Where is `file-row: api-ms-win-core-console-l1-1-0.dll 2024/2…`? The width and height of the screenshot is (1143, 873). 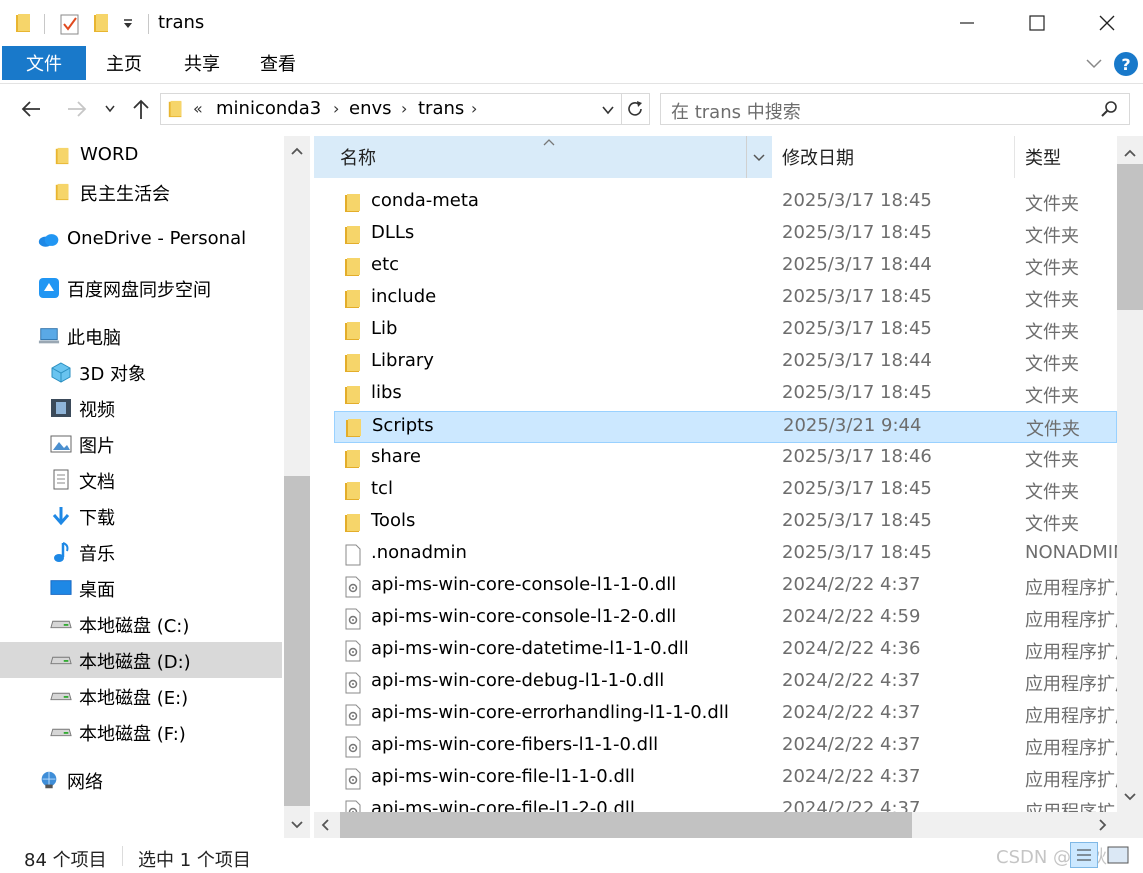
file-row: api-ms-win-core-console-l1-1-0.dll 2024/2… is located at coordinates (725, 587).